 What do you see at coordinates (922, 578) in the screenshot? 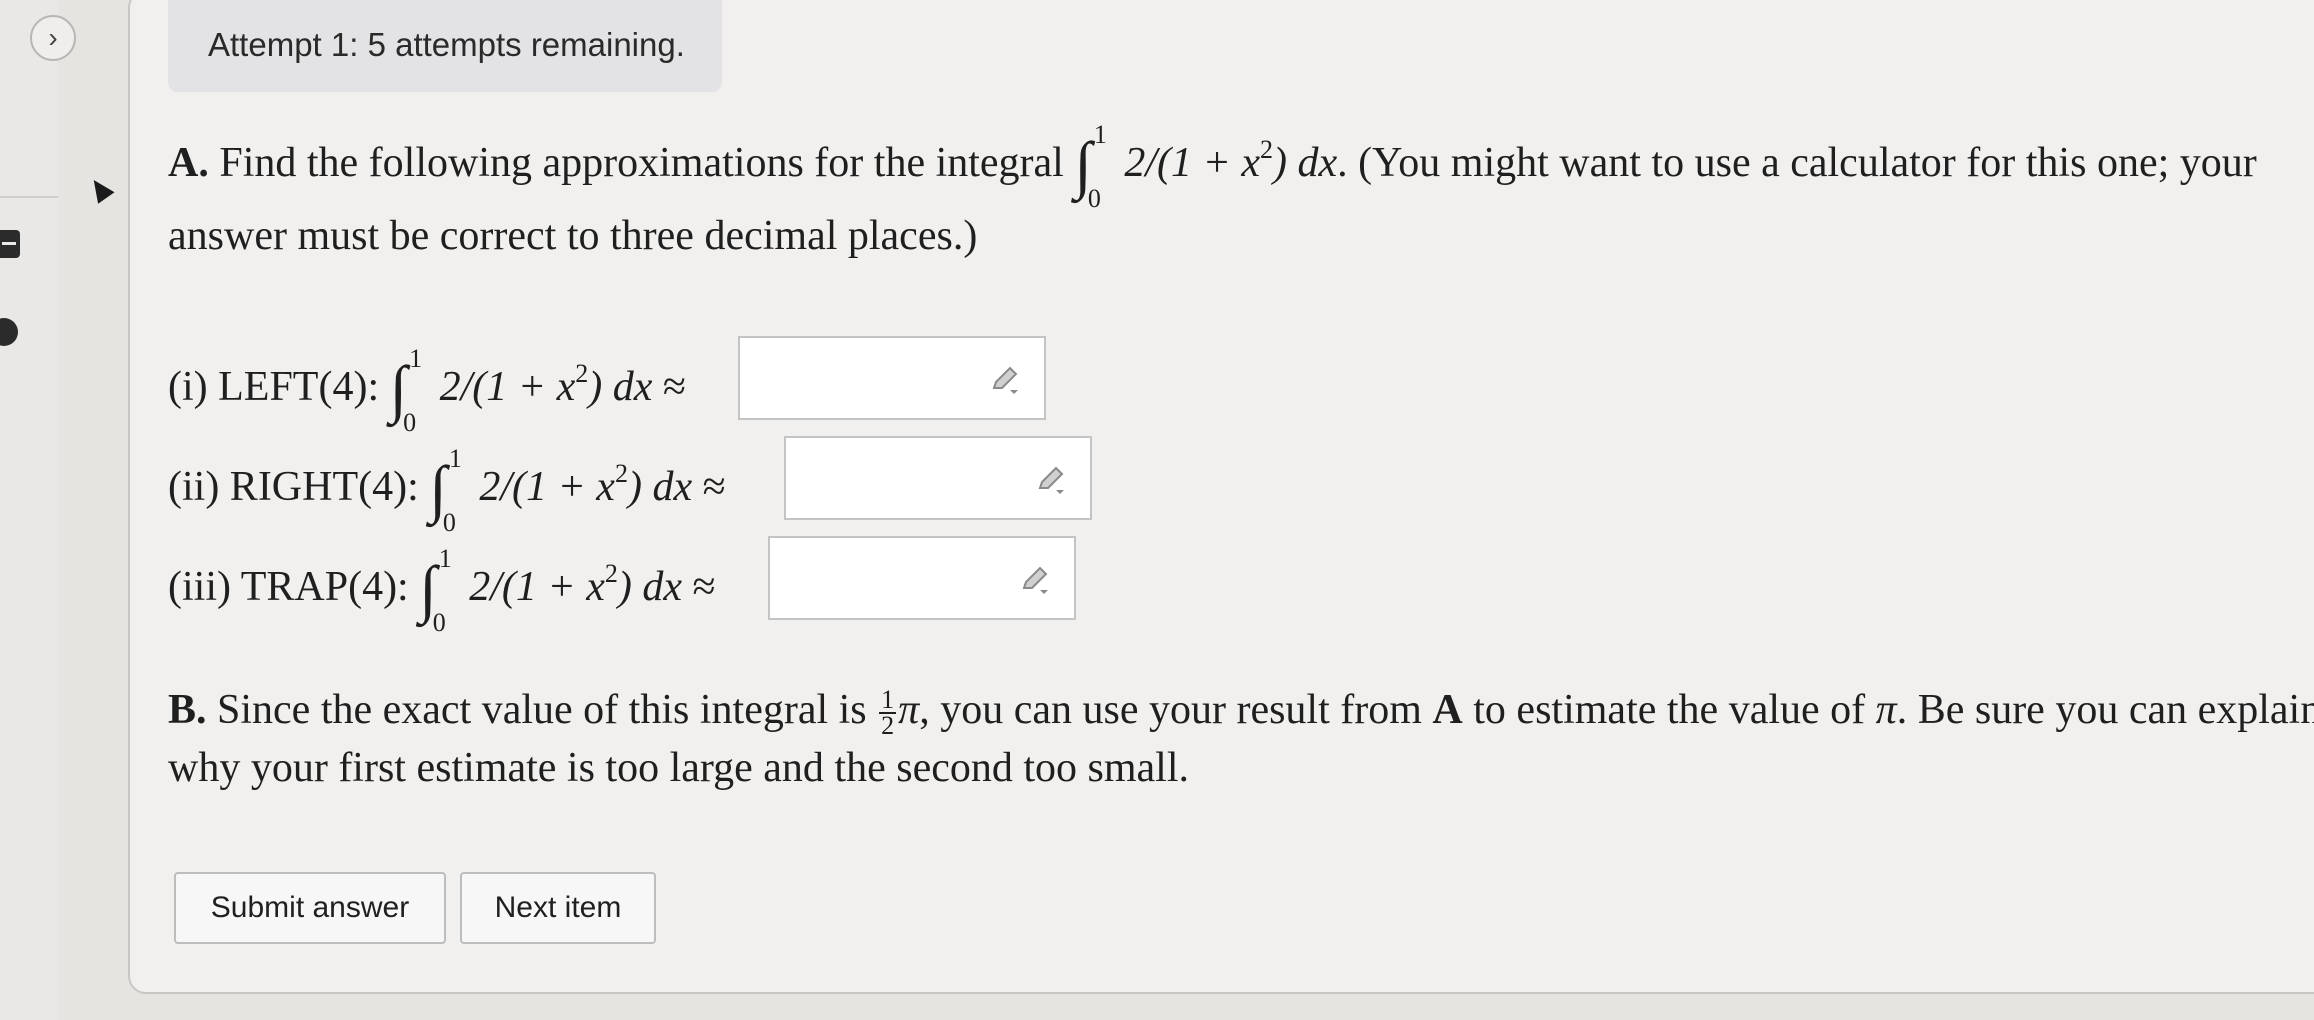
I see `trap4-answer-input` at bounding box center [922, 578].